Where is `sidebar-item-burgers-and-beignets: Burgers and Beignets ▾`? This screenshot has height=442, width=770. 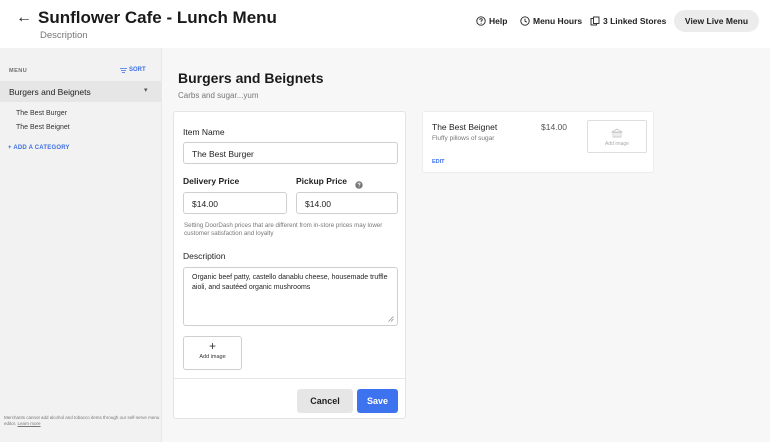
sidebar-item-burgers-and-beignets: Burgers and Beignets ▾ is located at coordinates (80, 91).